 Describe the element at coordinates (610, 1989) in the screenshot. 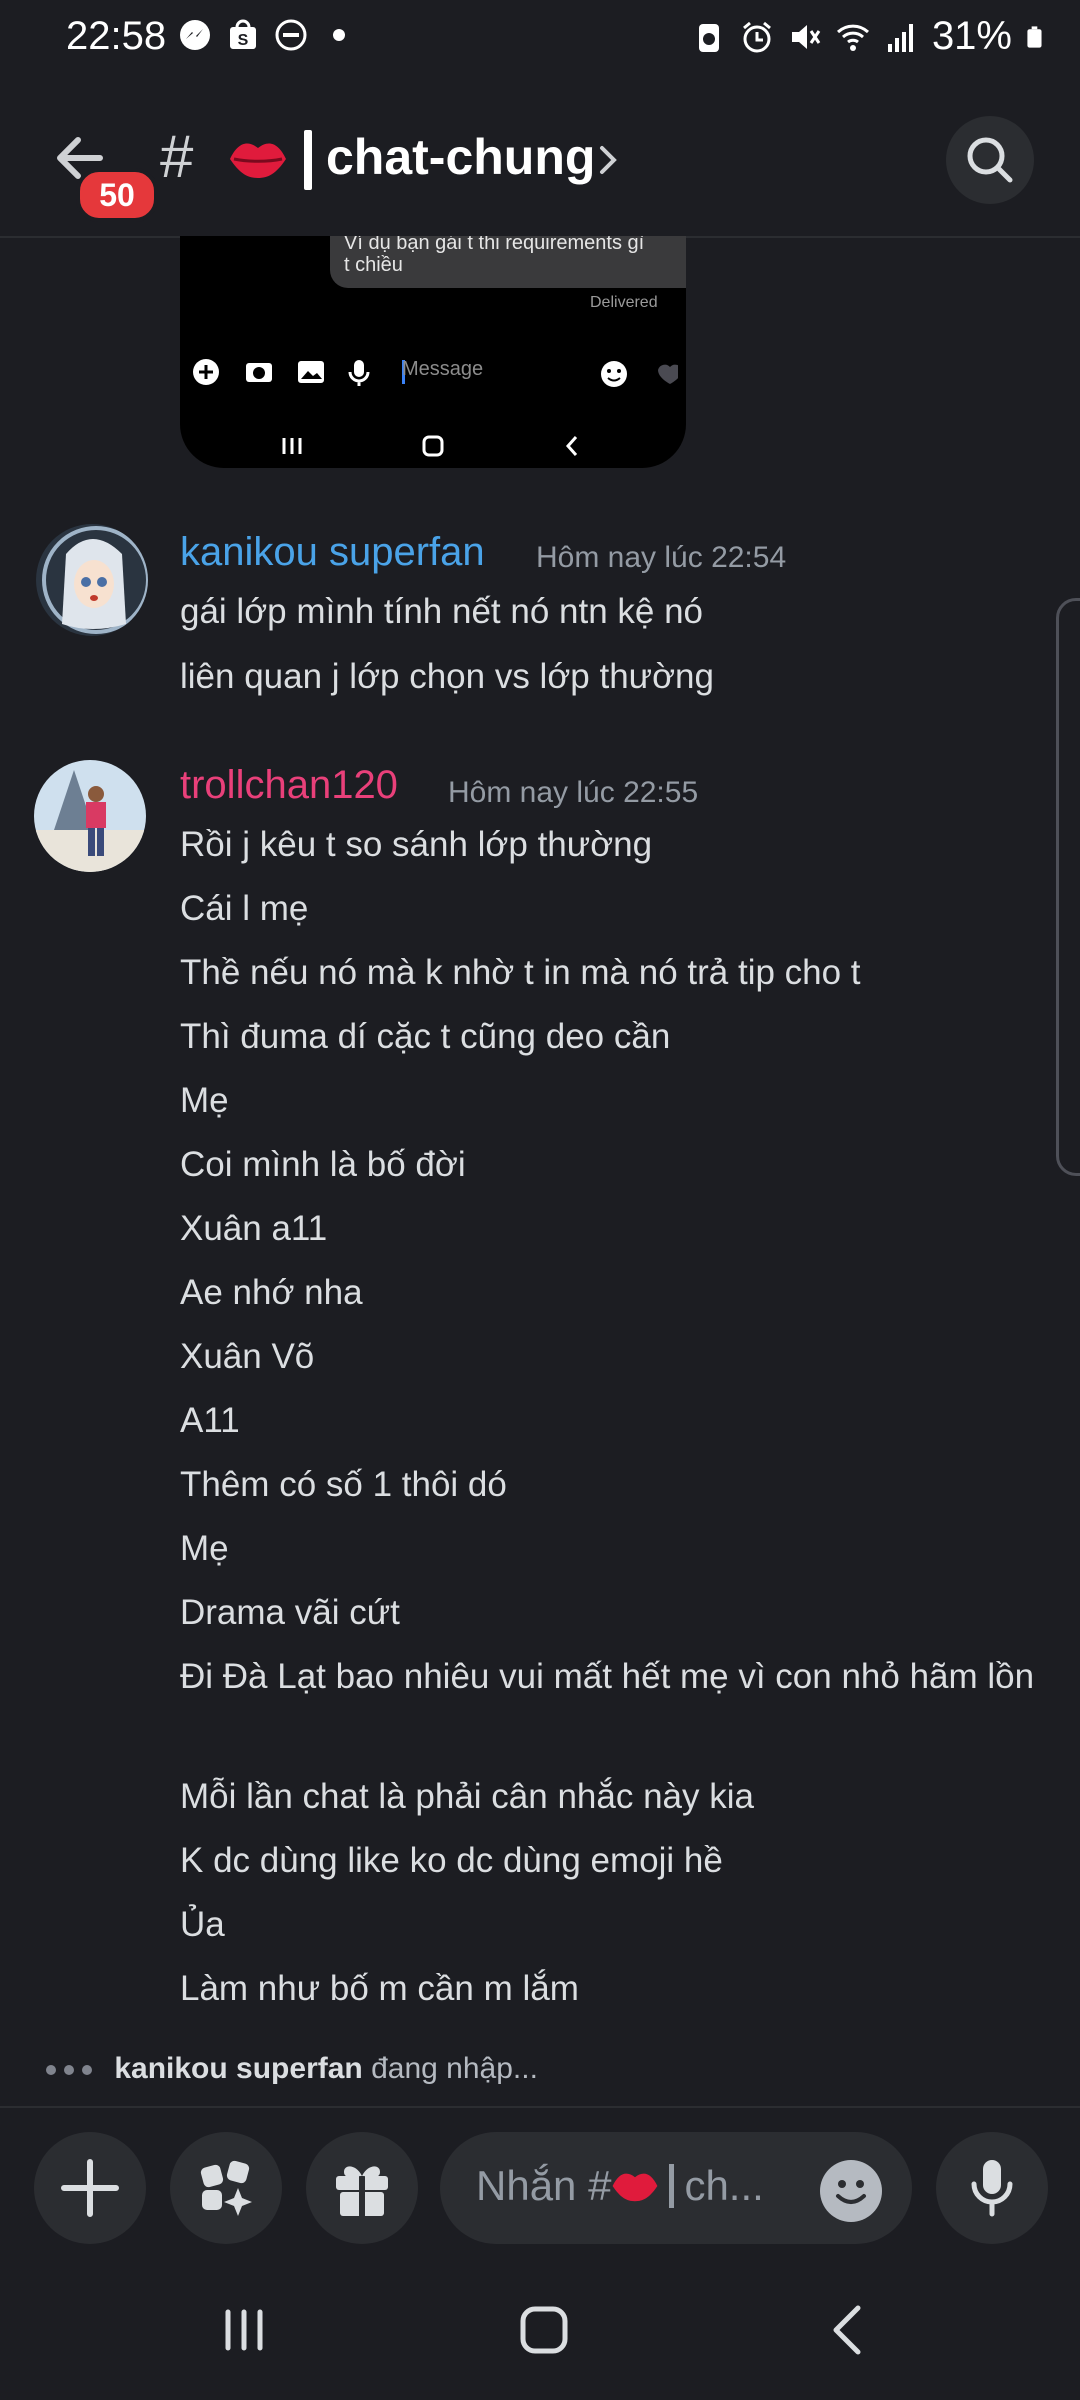

I see `message-line: Làm như bố m cần m lắm` at that location.